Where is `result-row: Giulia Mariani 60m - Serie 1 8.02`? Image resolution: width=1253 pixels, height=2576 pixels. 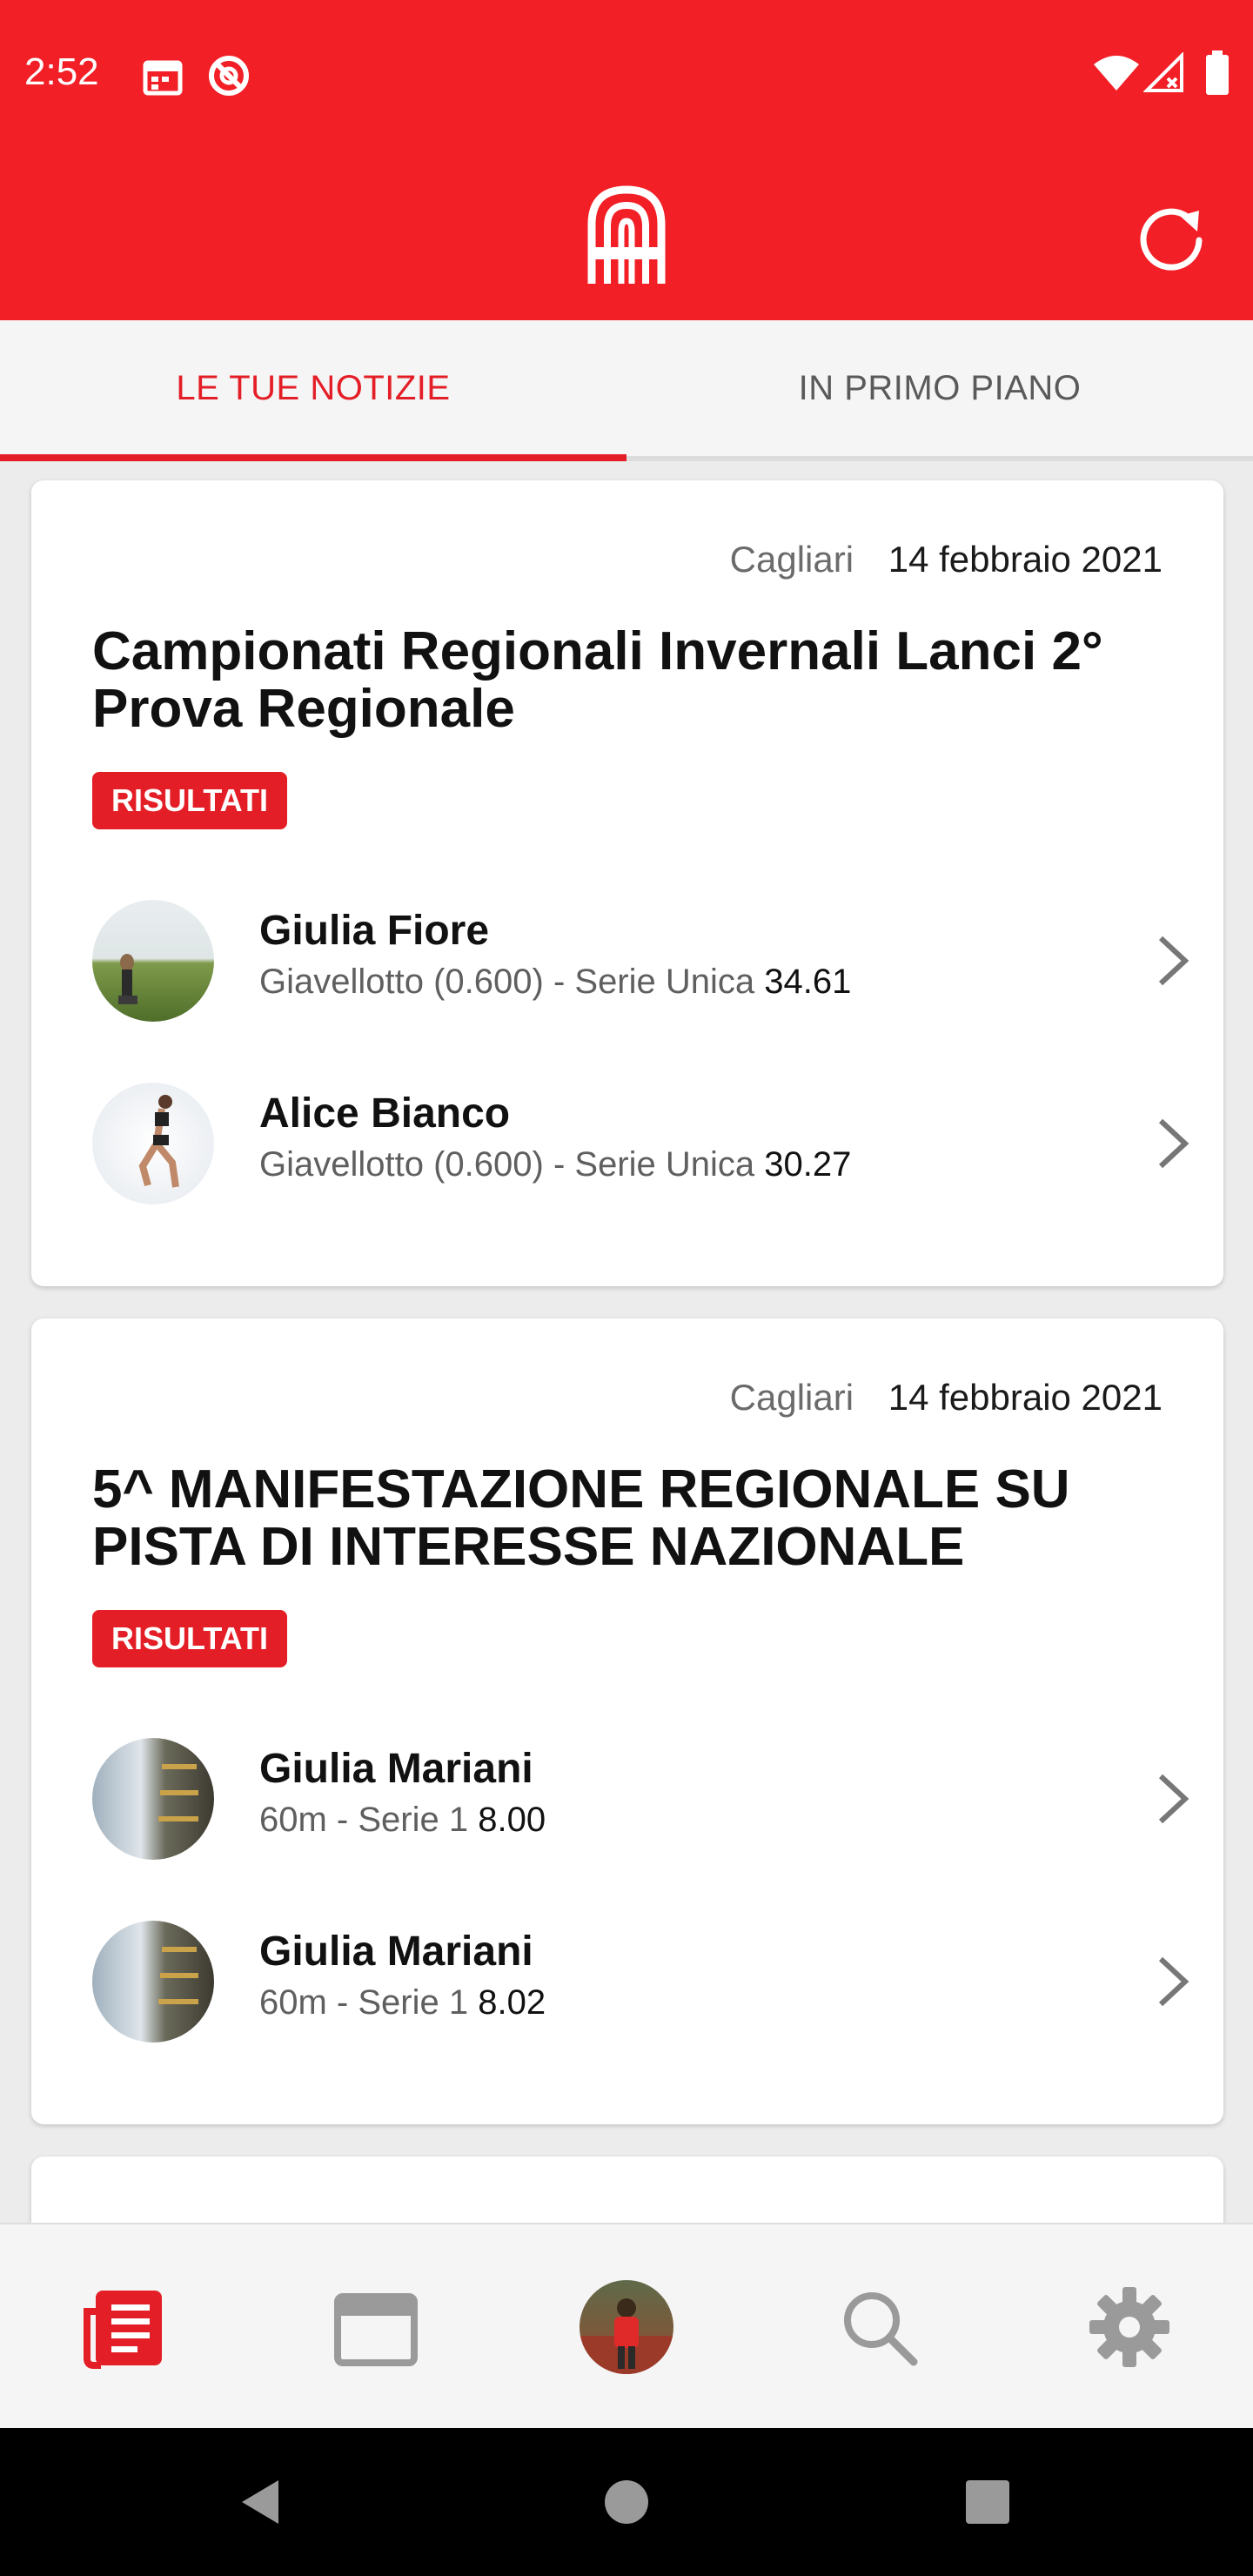
result-row: Giulia Mariani 60m - Serie 1 8.02 is located at coordinates (627, 1981).